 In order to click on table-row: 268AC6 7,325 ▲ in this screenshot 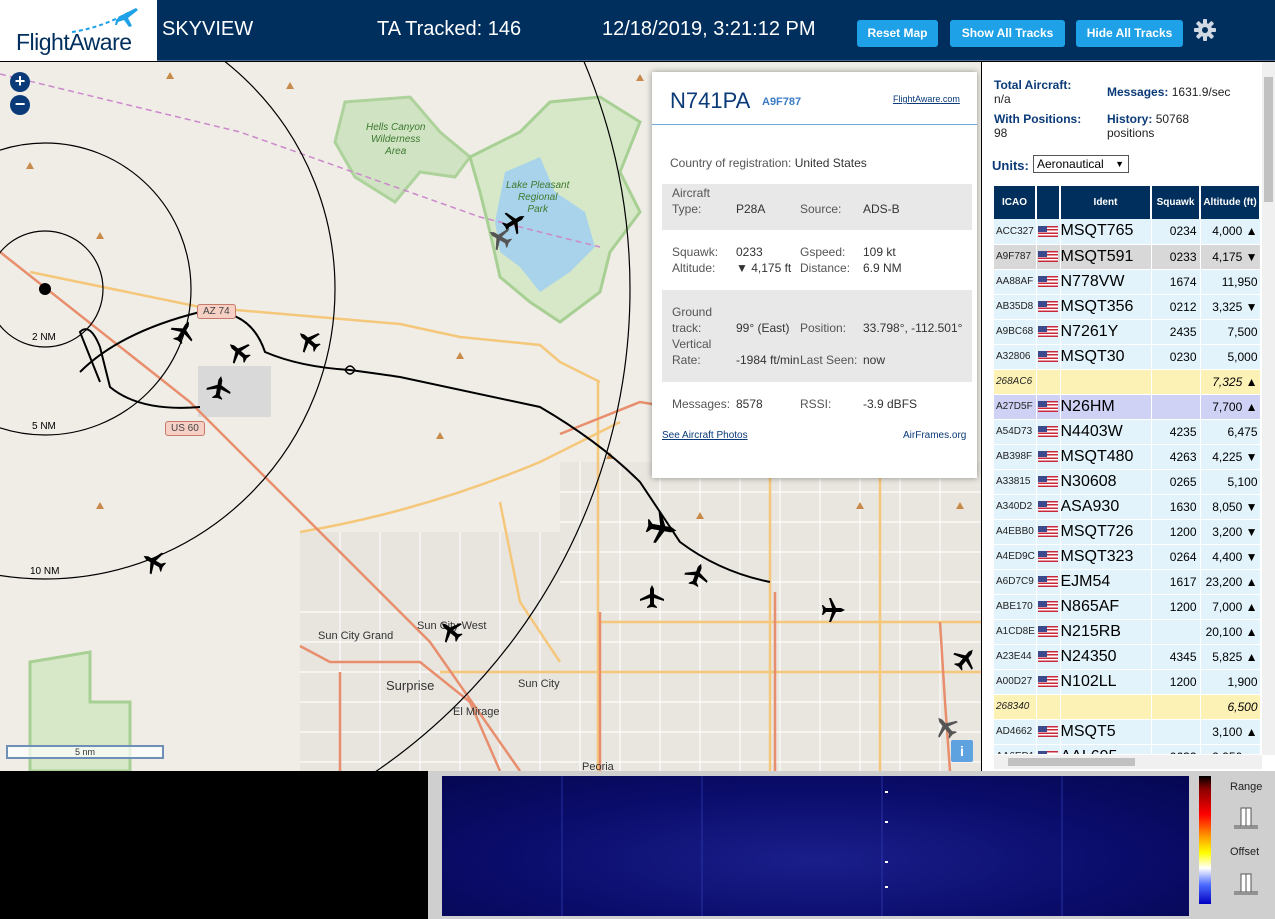, I will do `click(1127, 382)`.